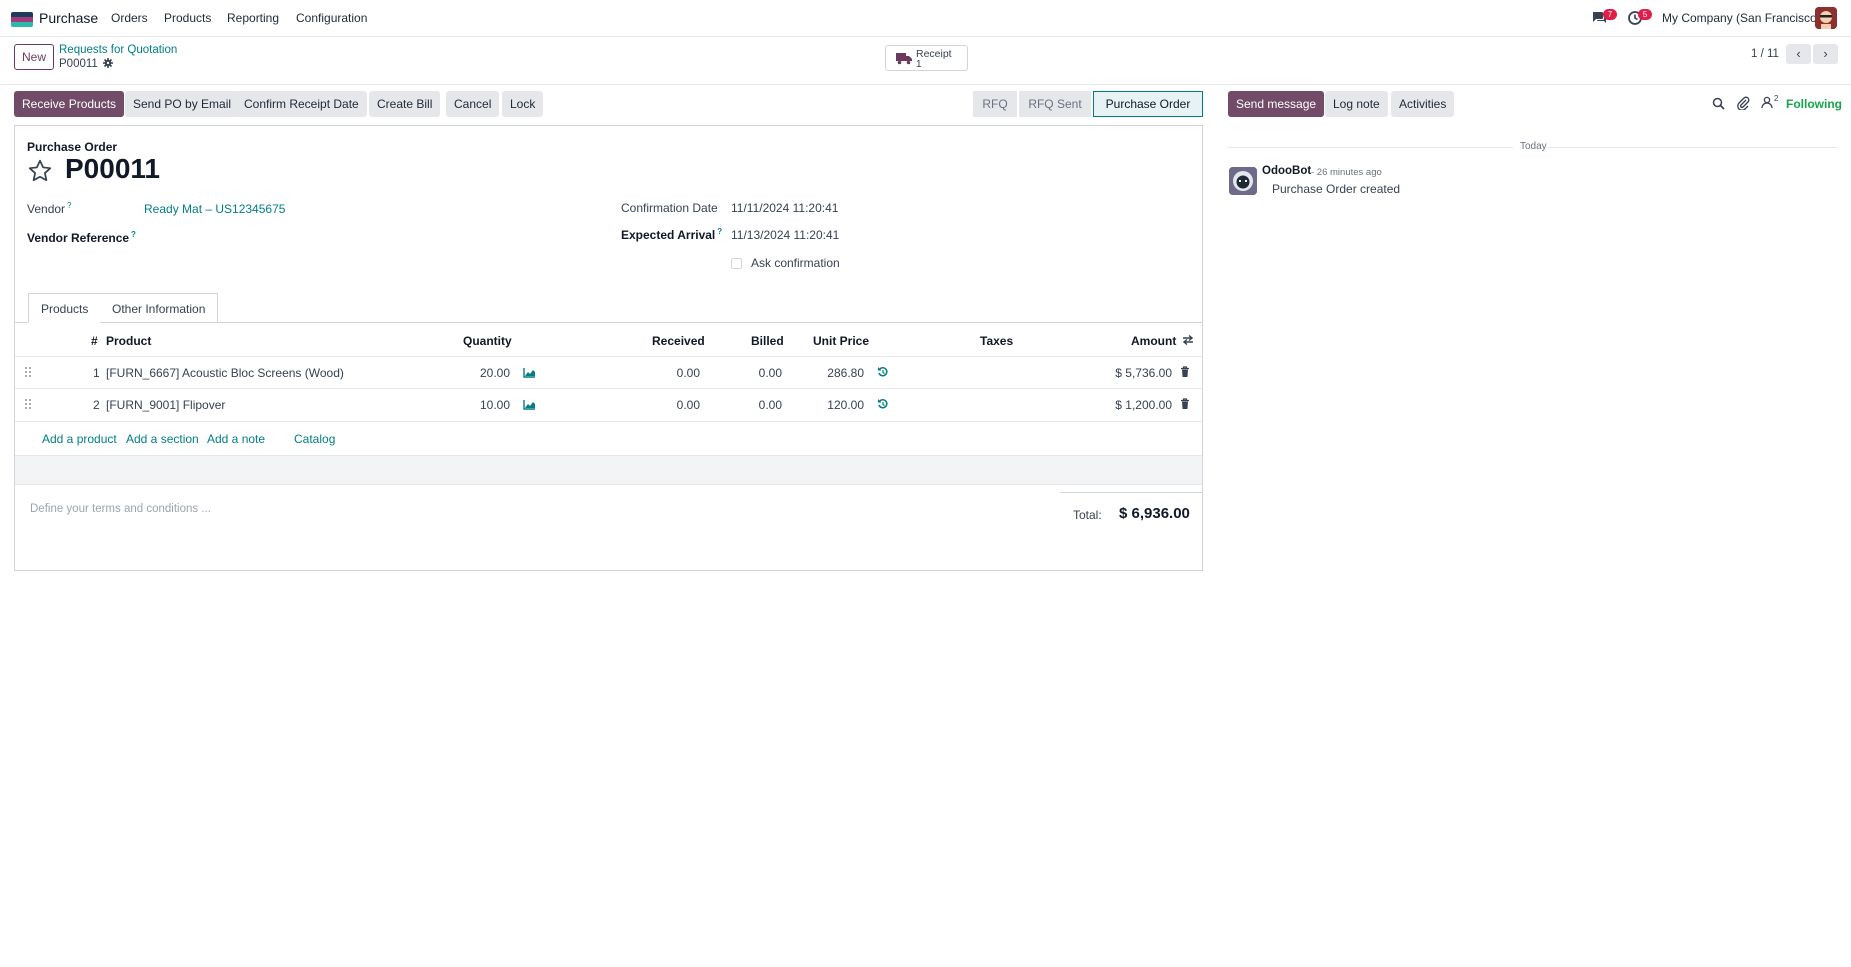  Describe the element at coordinates (236, 439) in the screenshot. I see `add-note-link: Add a note` at that location.